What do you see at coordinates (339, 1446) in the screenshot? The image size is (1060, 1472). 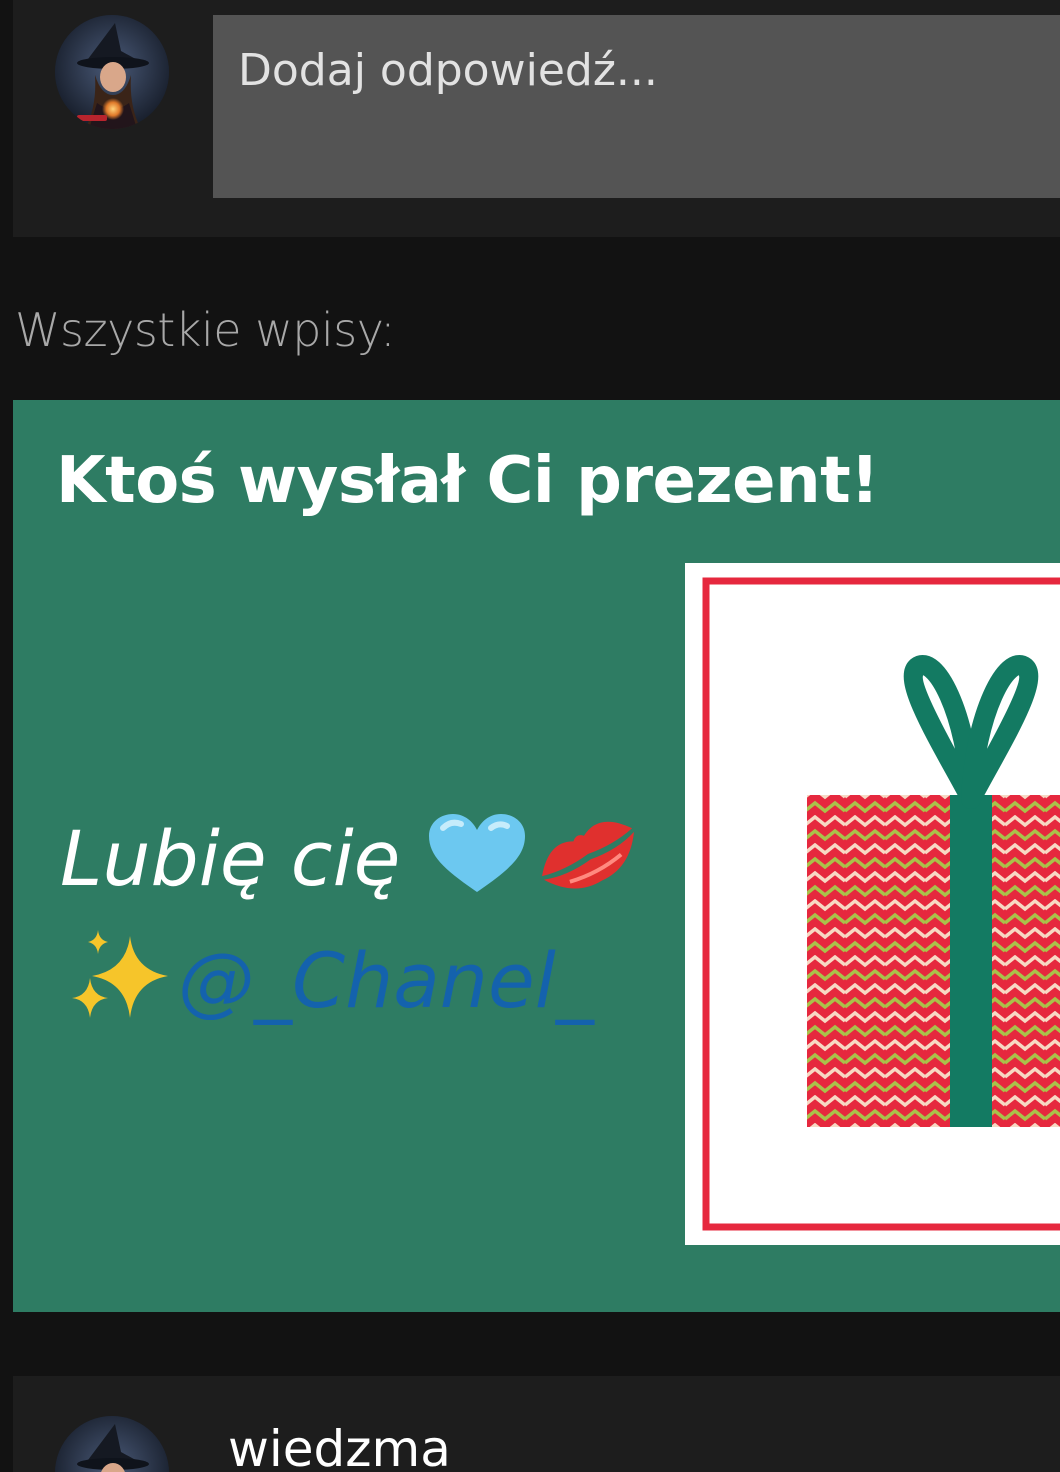 I see `post-author-name: wiedzma` at bounding box center [339, 1446].